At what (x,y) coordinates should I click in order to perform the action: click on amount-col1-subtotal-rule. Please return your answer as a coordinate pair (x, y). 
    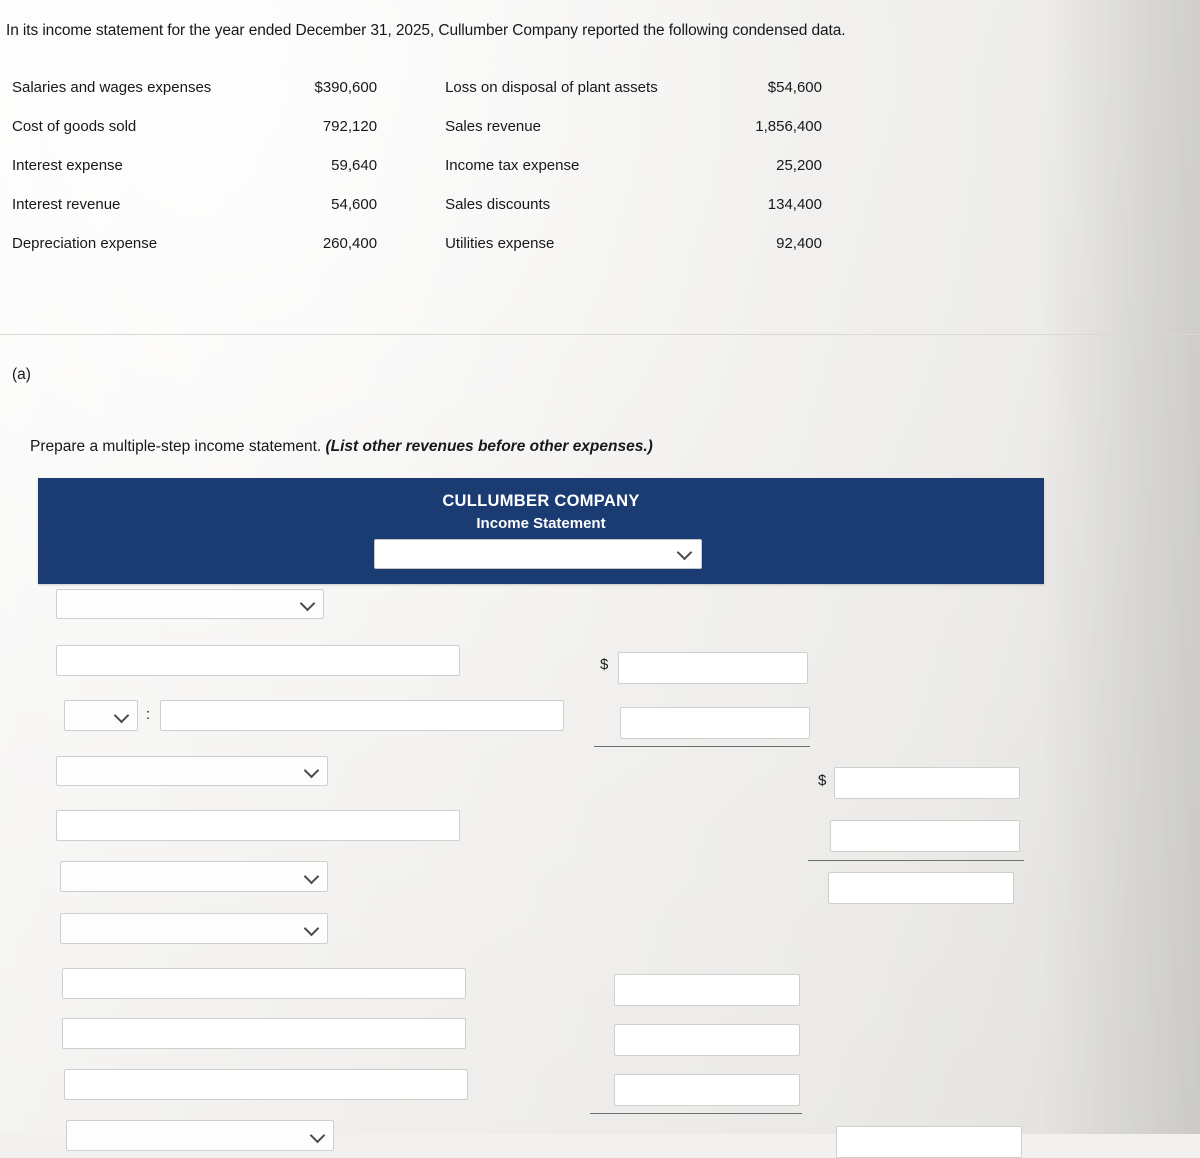
    Looking at the image, I should click on (702, 746).